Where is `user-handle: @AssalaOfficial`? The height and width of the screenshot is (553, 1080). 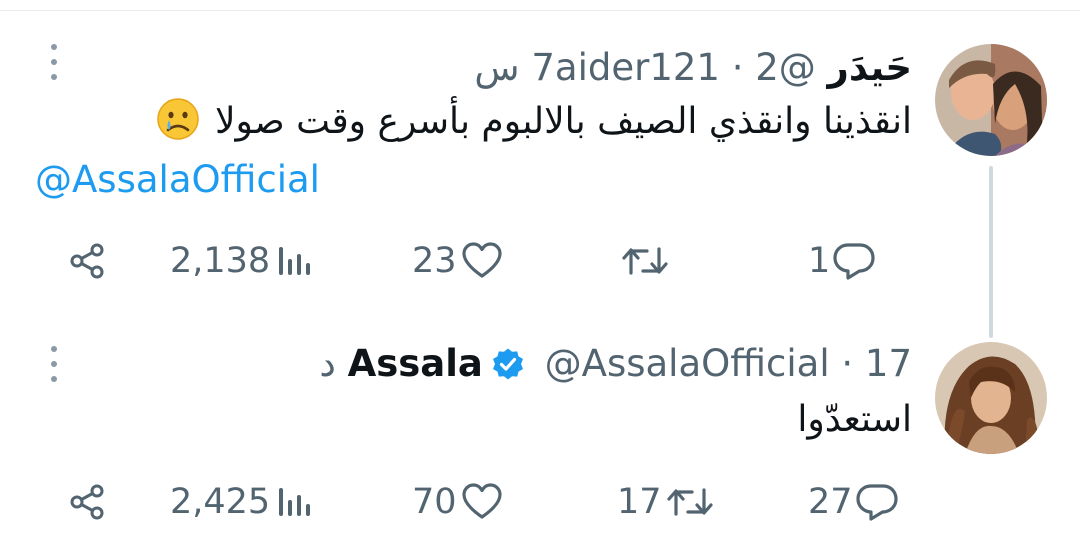 user-handle: @AssalaOfficial is located at coordinates (687, 363).